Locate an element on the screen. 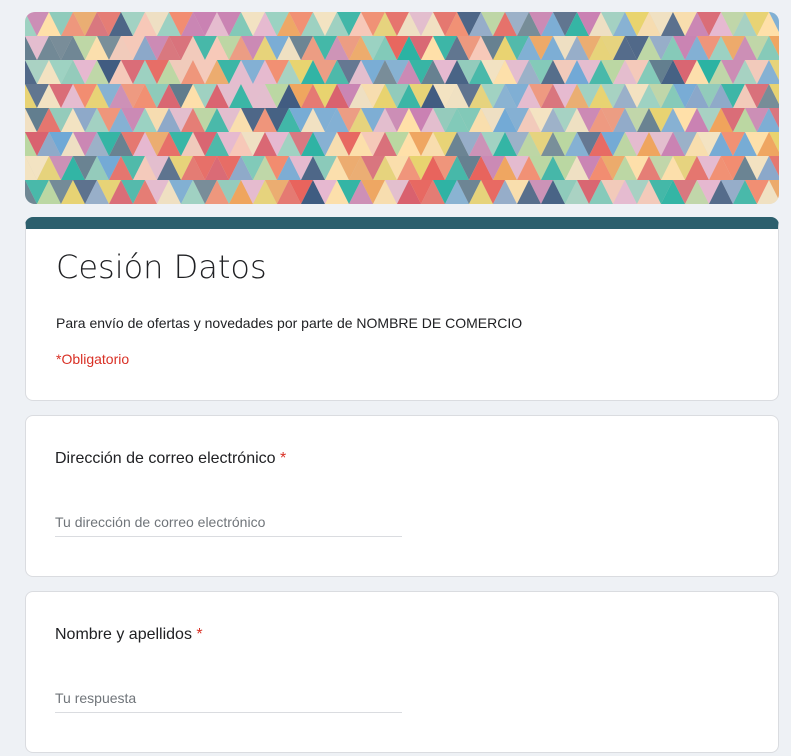 The image size is (791, 756). required-note: *Obligatorio is located at coordinates (93, 359).